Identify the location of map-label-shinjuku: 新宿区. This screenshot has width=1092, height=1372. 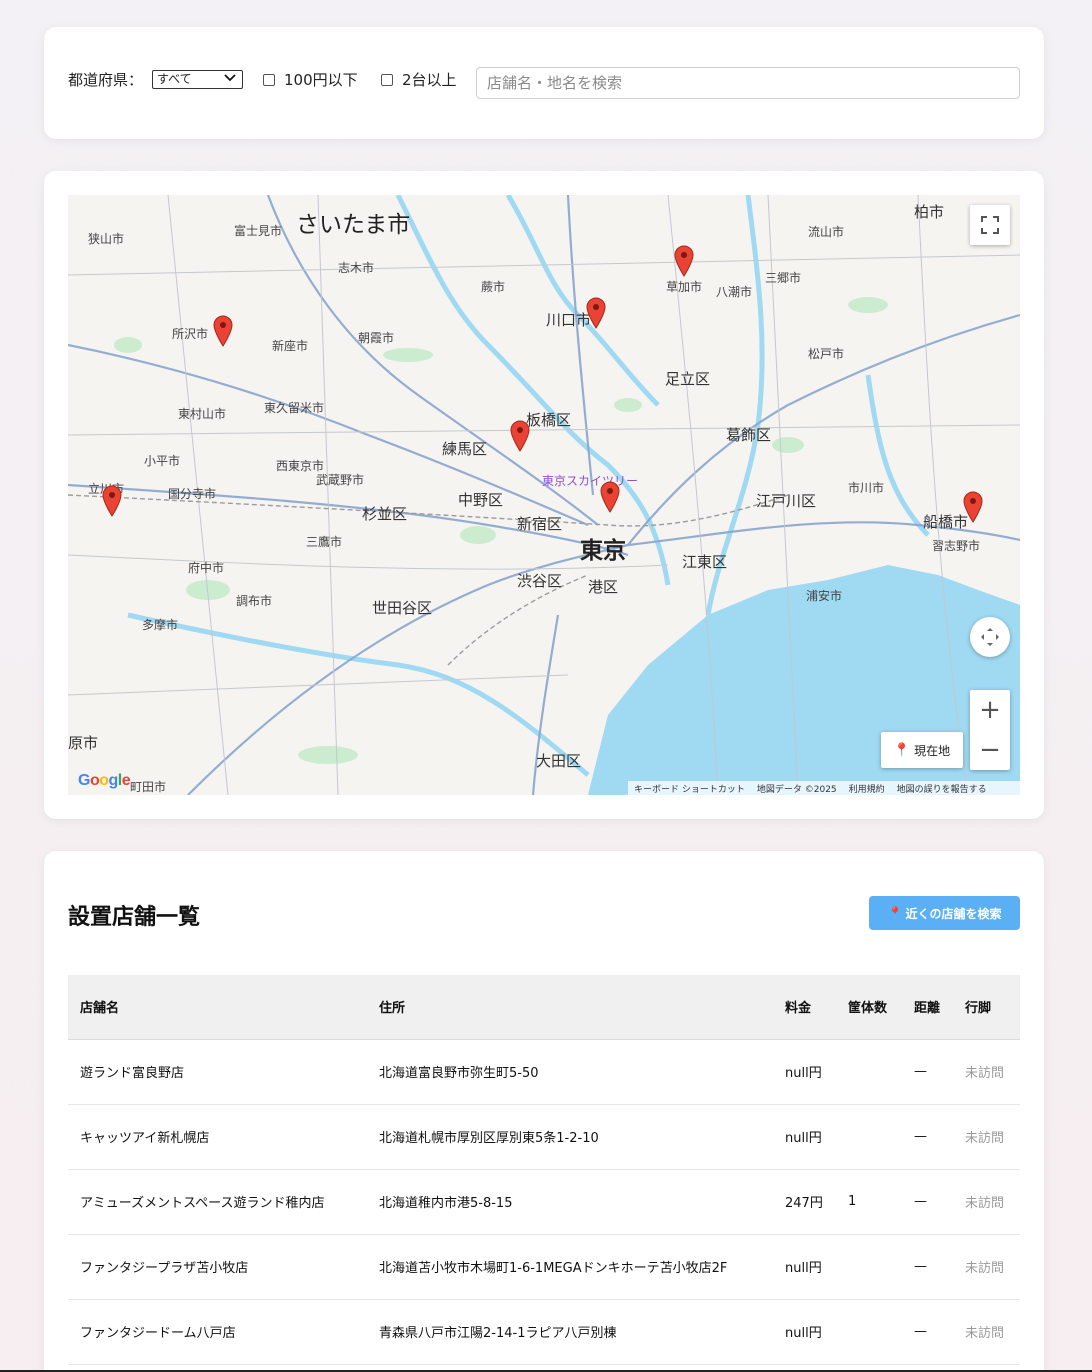
(540, 524).